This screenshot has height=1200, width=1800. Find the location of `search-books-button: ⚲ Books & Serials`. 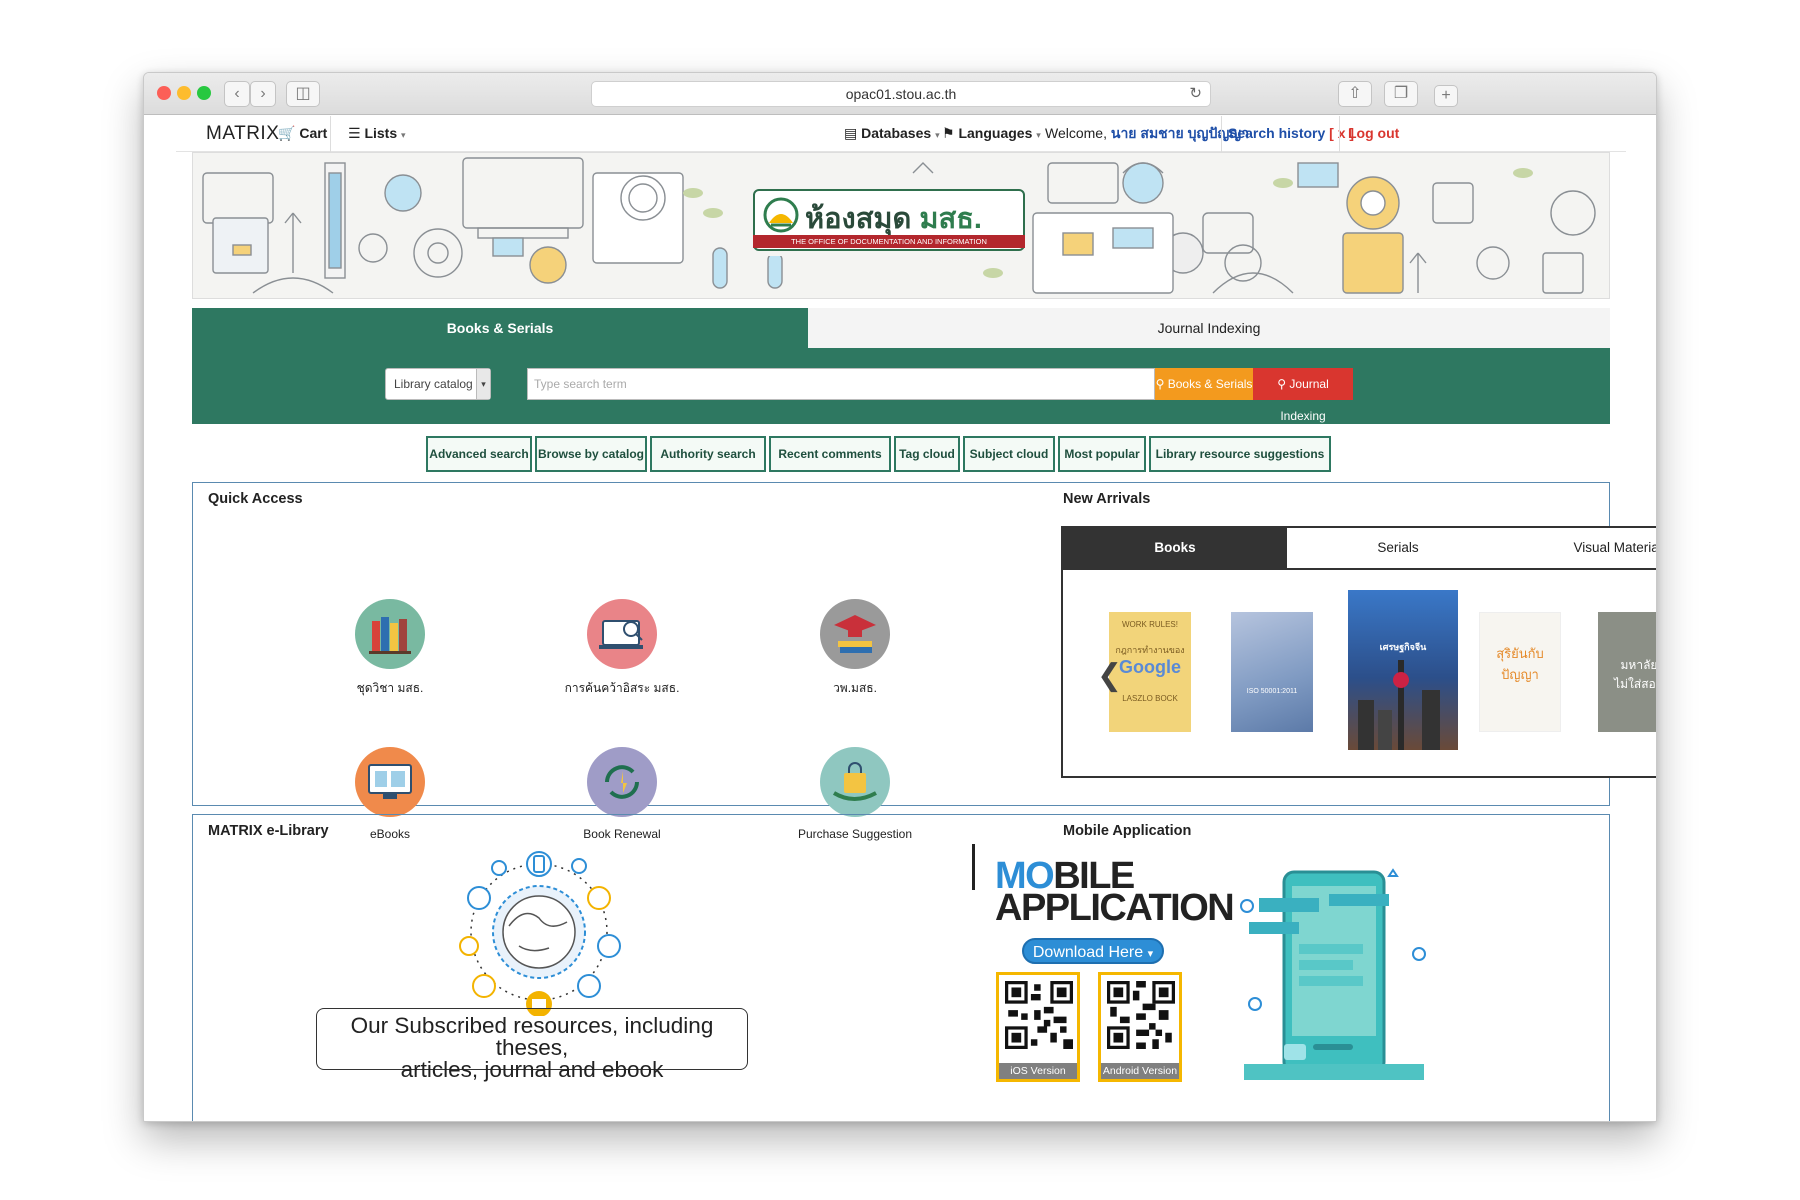

search-books-button: ⚲ Books & Serials is located at coordinates (1204, 384).